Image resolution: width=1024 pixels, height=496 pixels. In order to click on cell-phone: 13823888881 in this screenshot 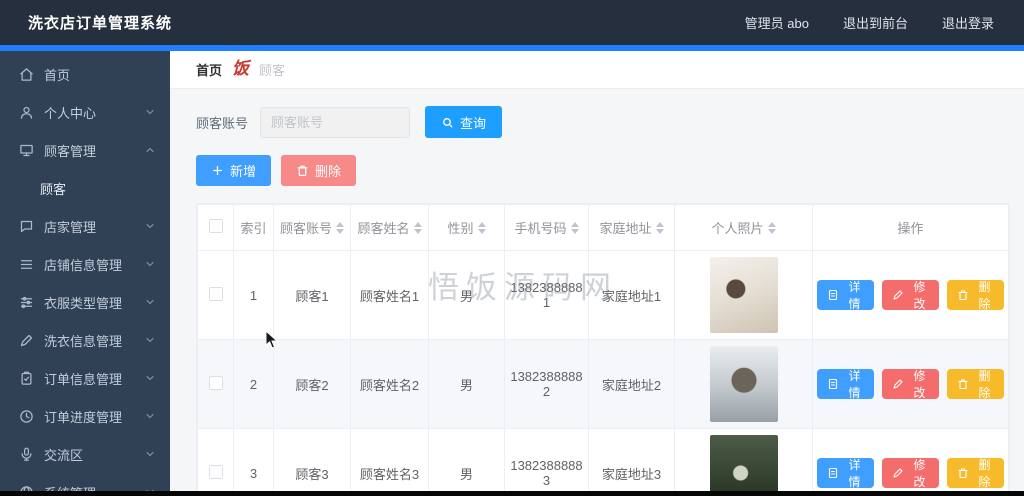, I will do `click(546, 295)`.